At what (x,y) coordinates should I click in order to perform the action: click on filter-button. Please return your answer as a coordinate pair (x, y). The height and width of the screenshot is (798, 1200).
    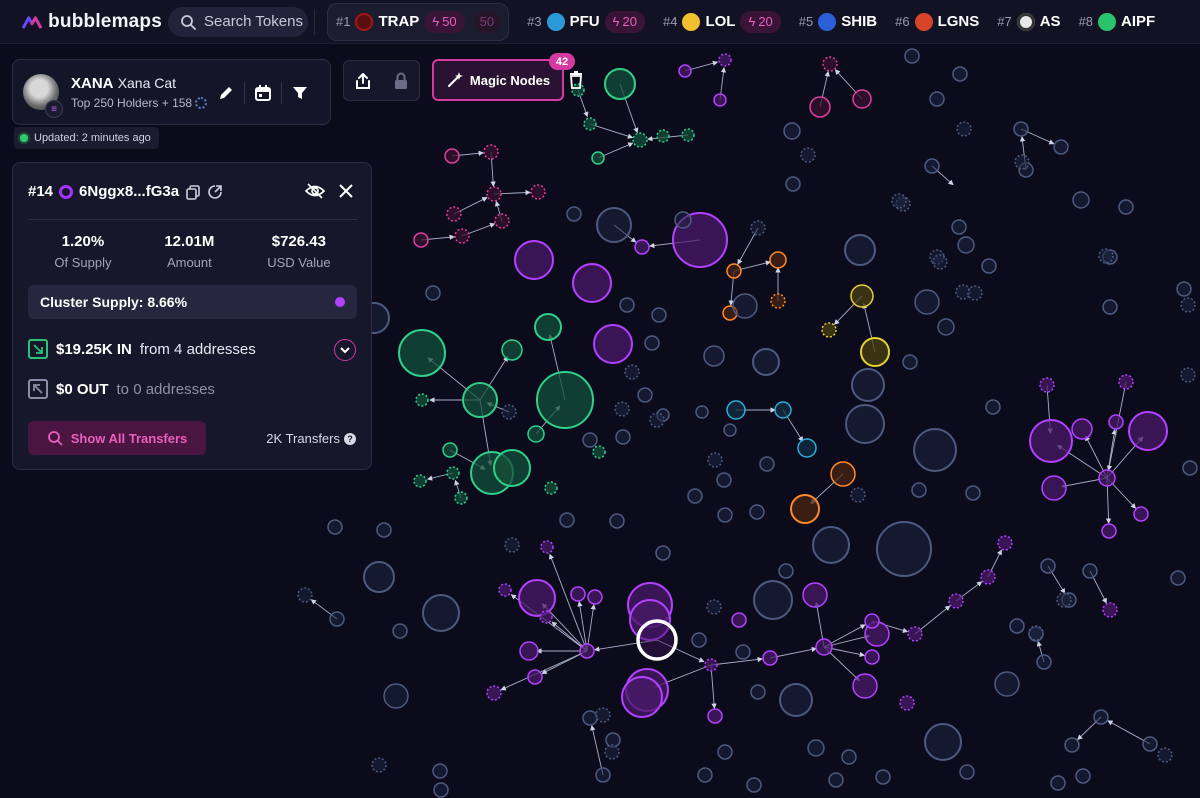
    Looking at the image, I should click on (300, 93).